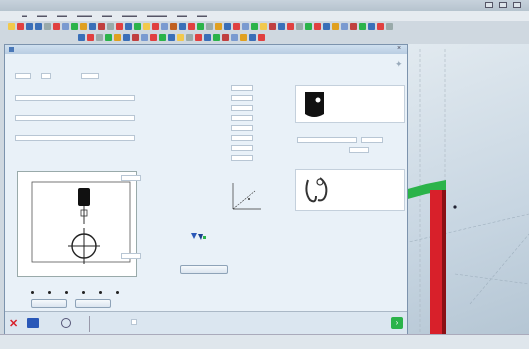 The width and height of the screenshot is (529, 349). I want to click on left-action-button, so click(49, 303).